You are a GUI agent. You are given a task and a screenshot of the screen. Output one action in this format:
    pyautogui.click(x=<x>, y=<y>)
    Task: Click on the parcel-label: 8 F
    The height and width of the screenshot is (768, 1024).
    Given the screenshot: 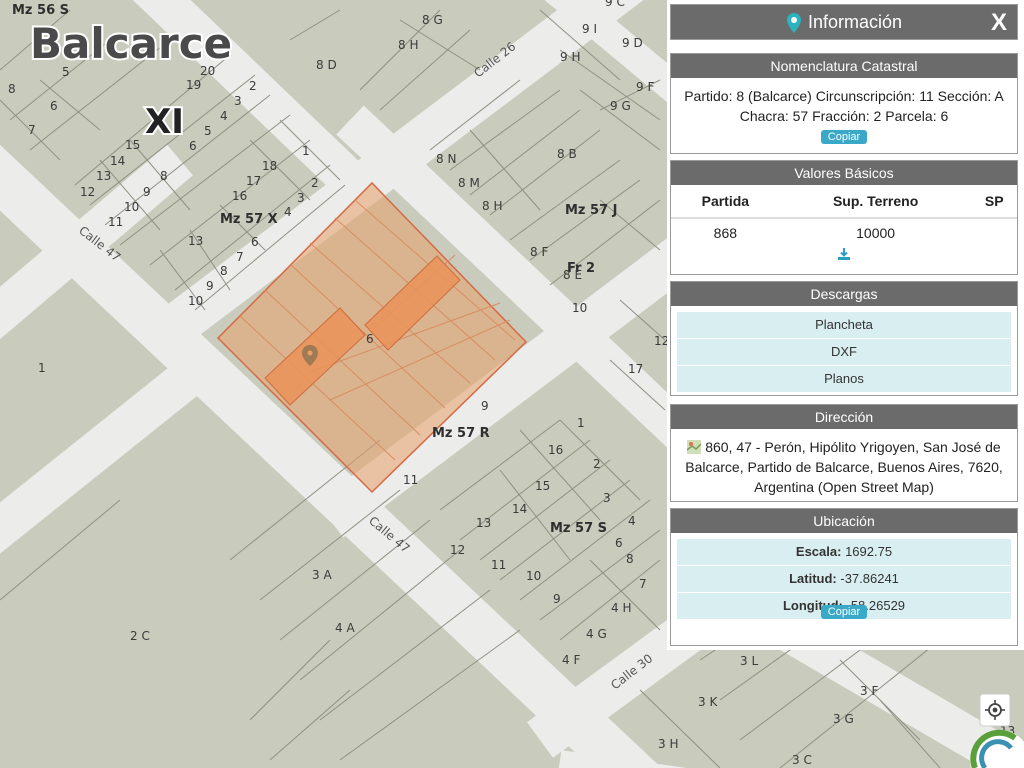 What is the action you would take?
    pyautogui.click(x=539, y=252)
    